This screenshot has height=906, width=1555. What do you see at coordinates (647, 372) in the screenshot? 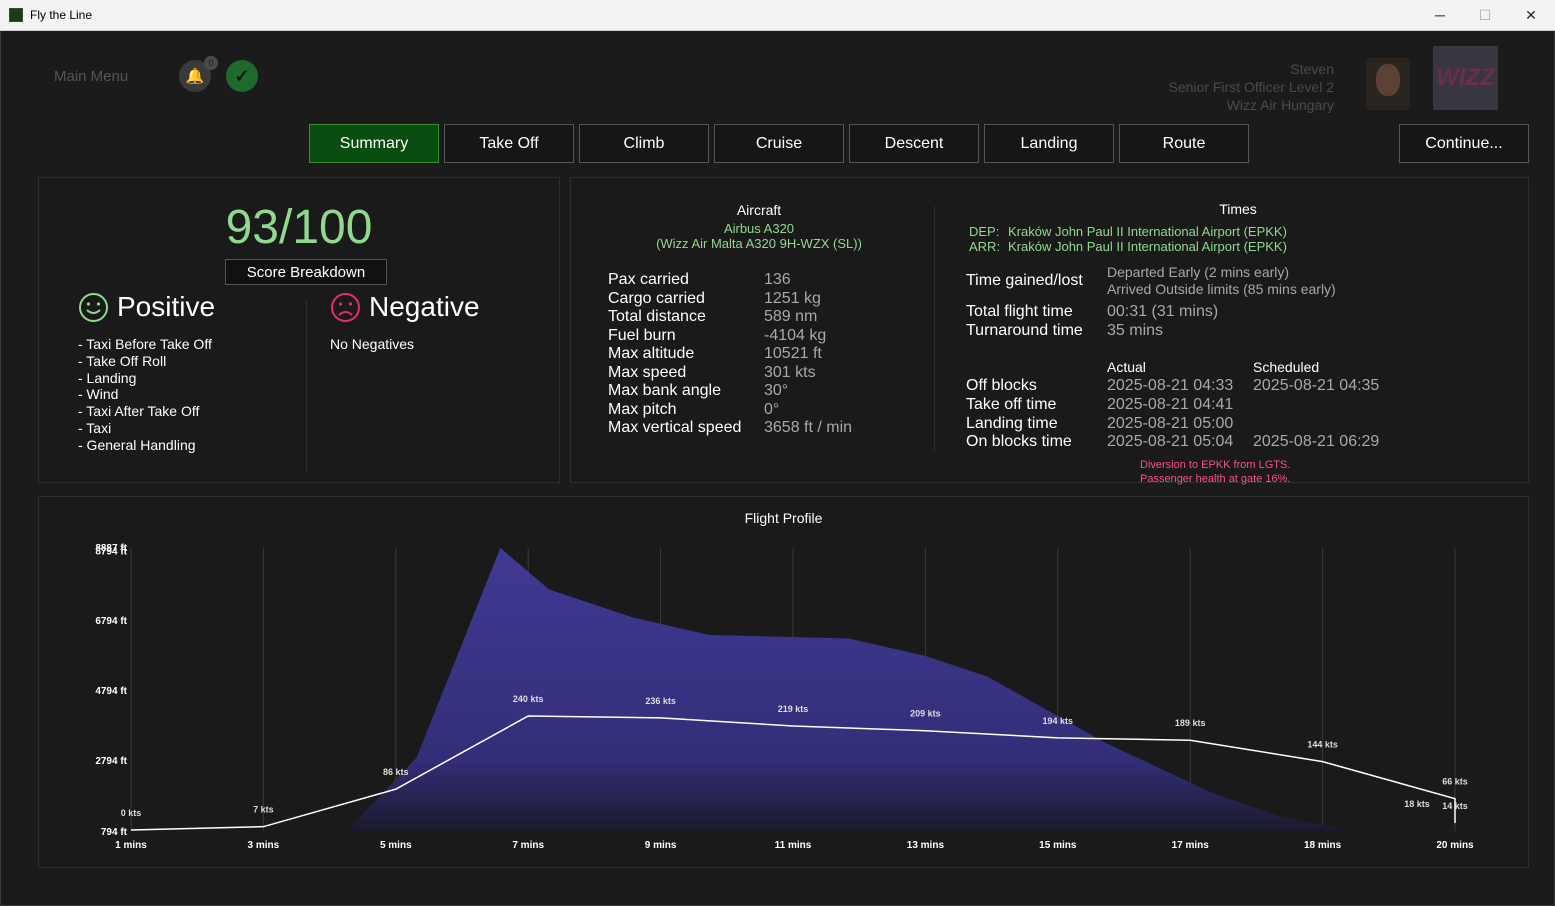
I see `stat-label: Max speed` at bounding box center [647, 372].